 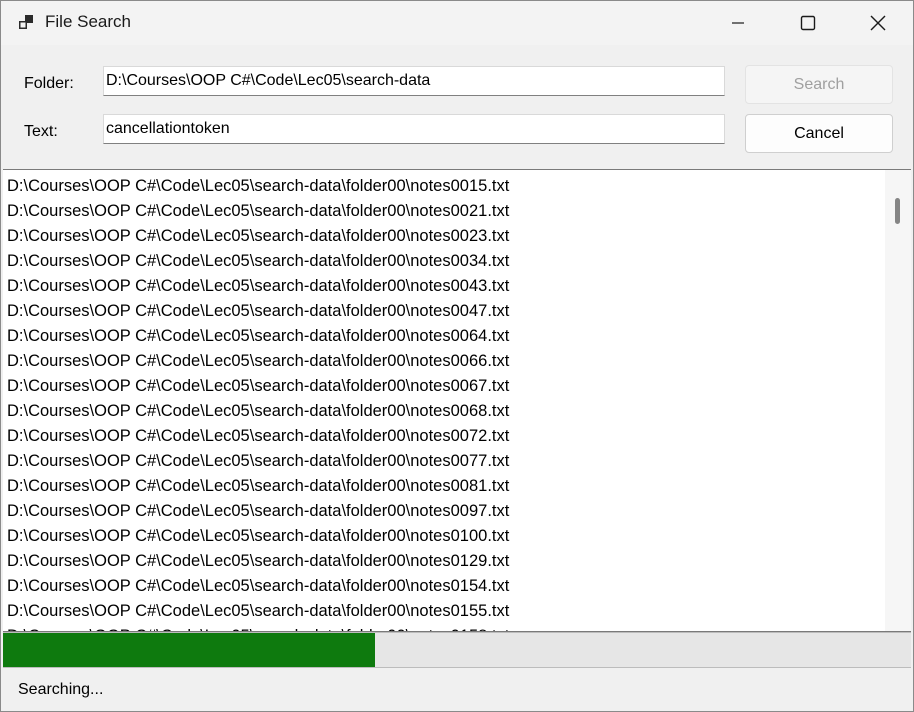 I want to click on app-icon, so click(x=26, y=22).